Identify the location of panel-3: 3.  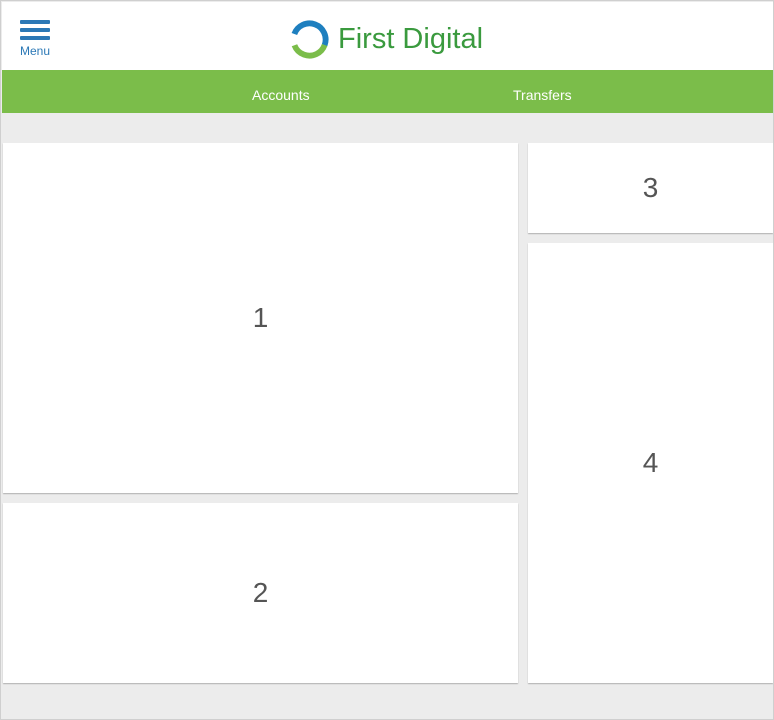
(650, 188).